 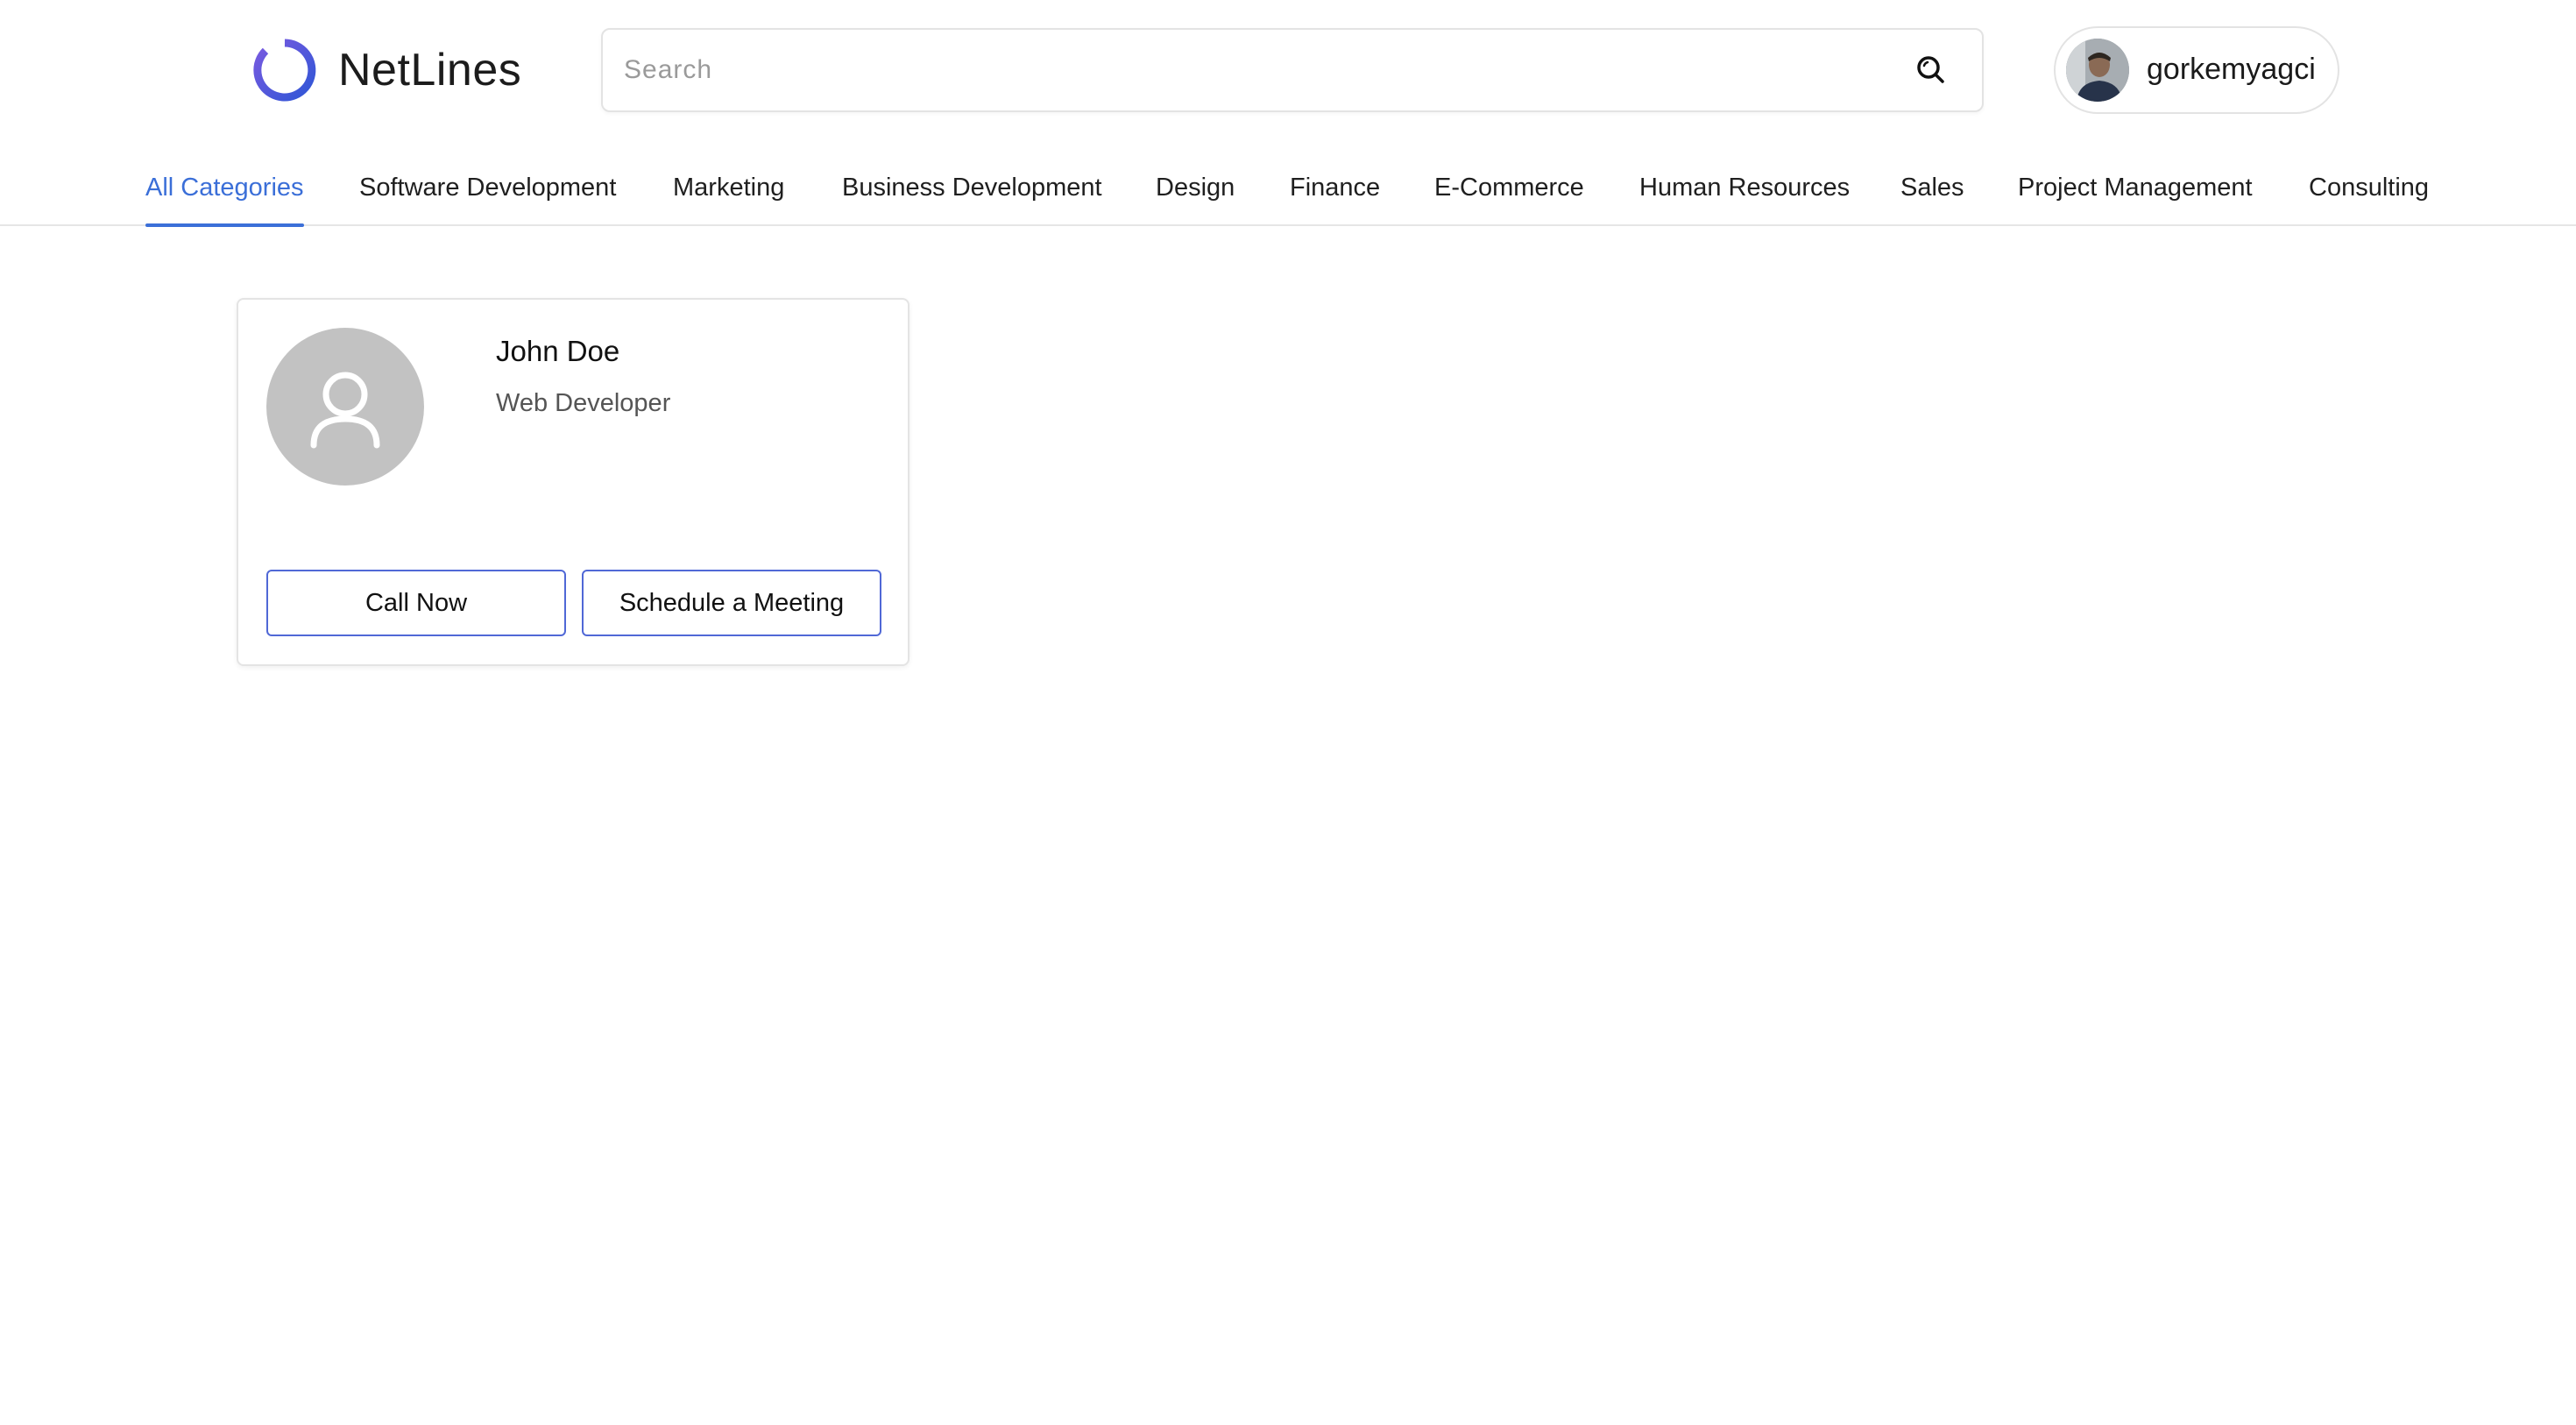 I want to click on ring-logo-icon, so click(x=284, y=70).